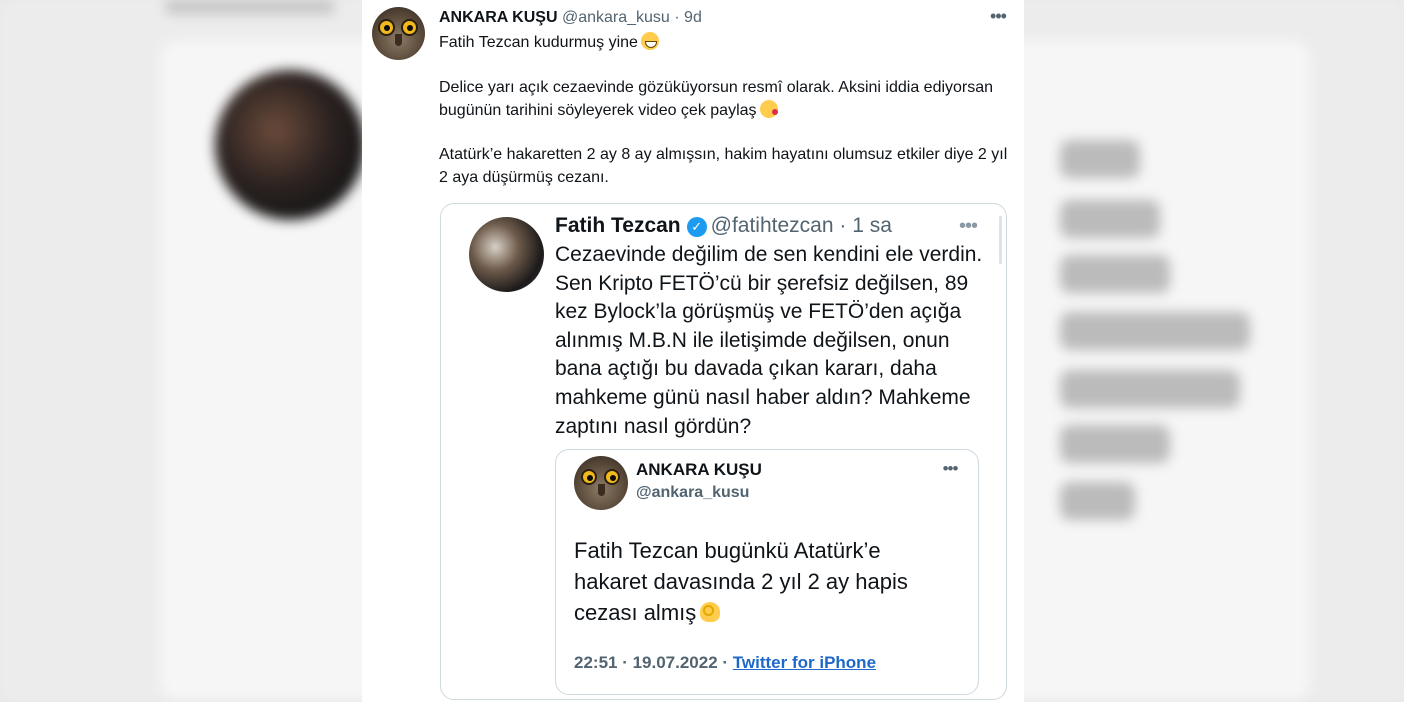 The width and height of the screenshot is (1404, 702). Describe the element at coordinates (710, 612) in the screenshot. I see `ok-hand-emoji-icon` at that location.